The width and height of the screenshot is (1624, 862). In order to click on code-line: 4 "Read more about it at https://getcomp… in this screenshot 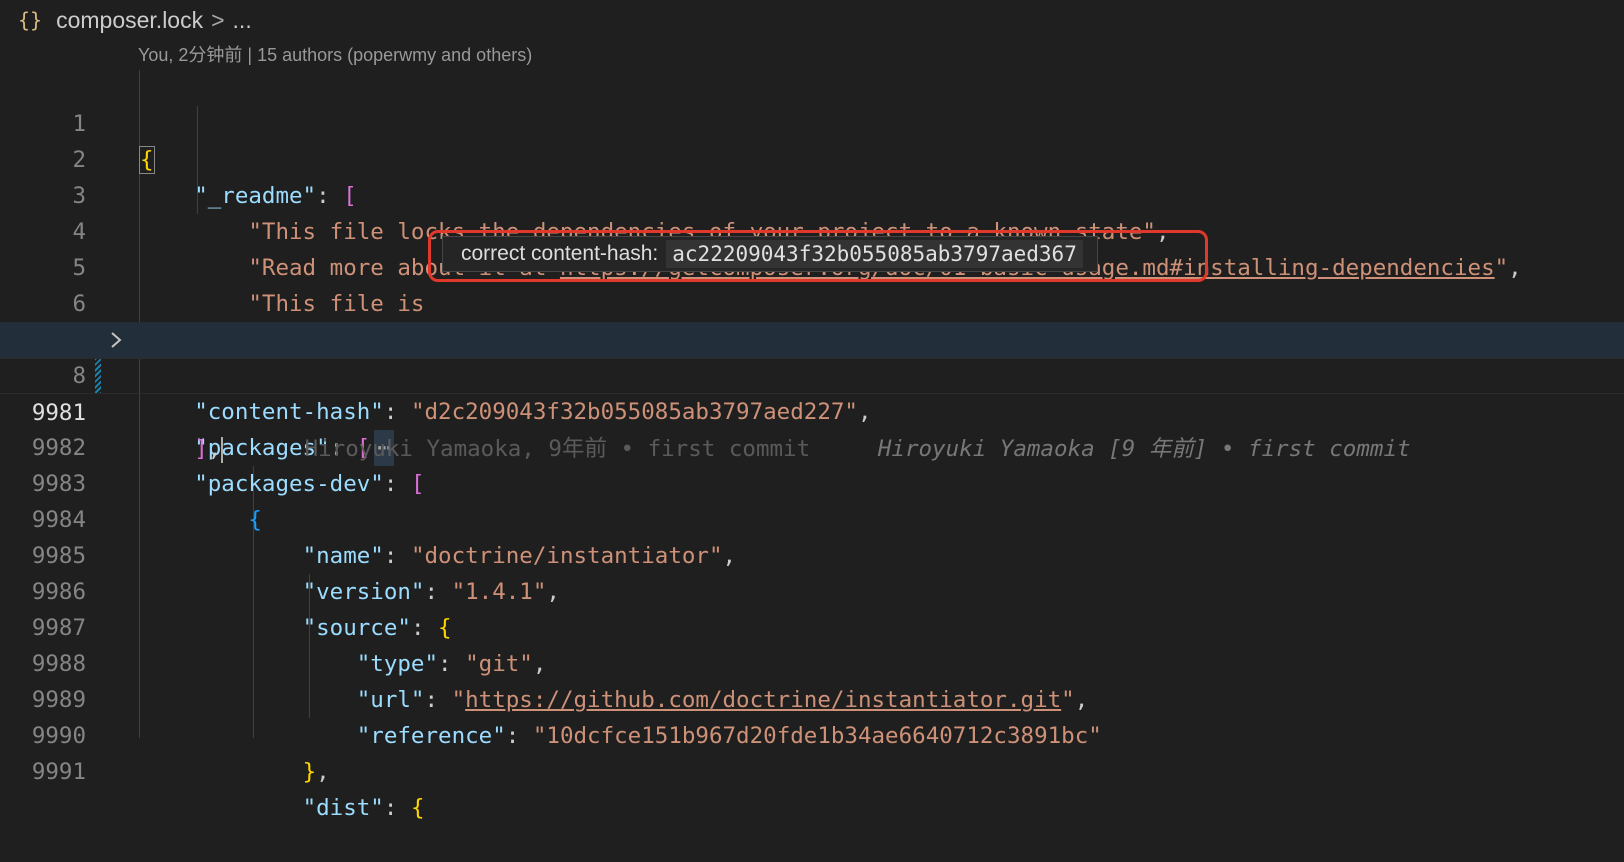, I will do `click(812, 229)`.